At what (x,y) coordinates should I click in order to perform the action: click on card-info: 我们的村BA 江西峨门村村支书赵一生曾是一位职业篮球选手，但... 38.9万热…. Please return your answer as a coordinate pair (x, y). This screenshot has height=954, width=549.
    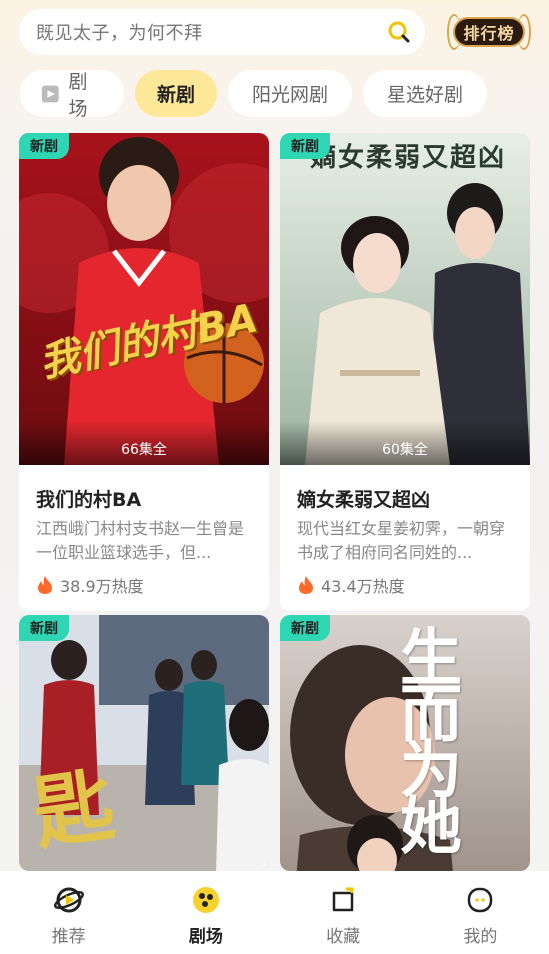
    Looking at the image, I should click on (144, 538).